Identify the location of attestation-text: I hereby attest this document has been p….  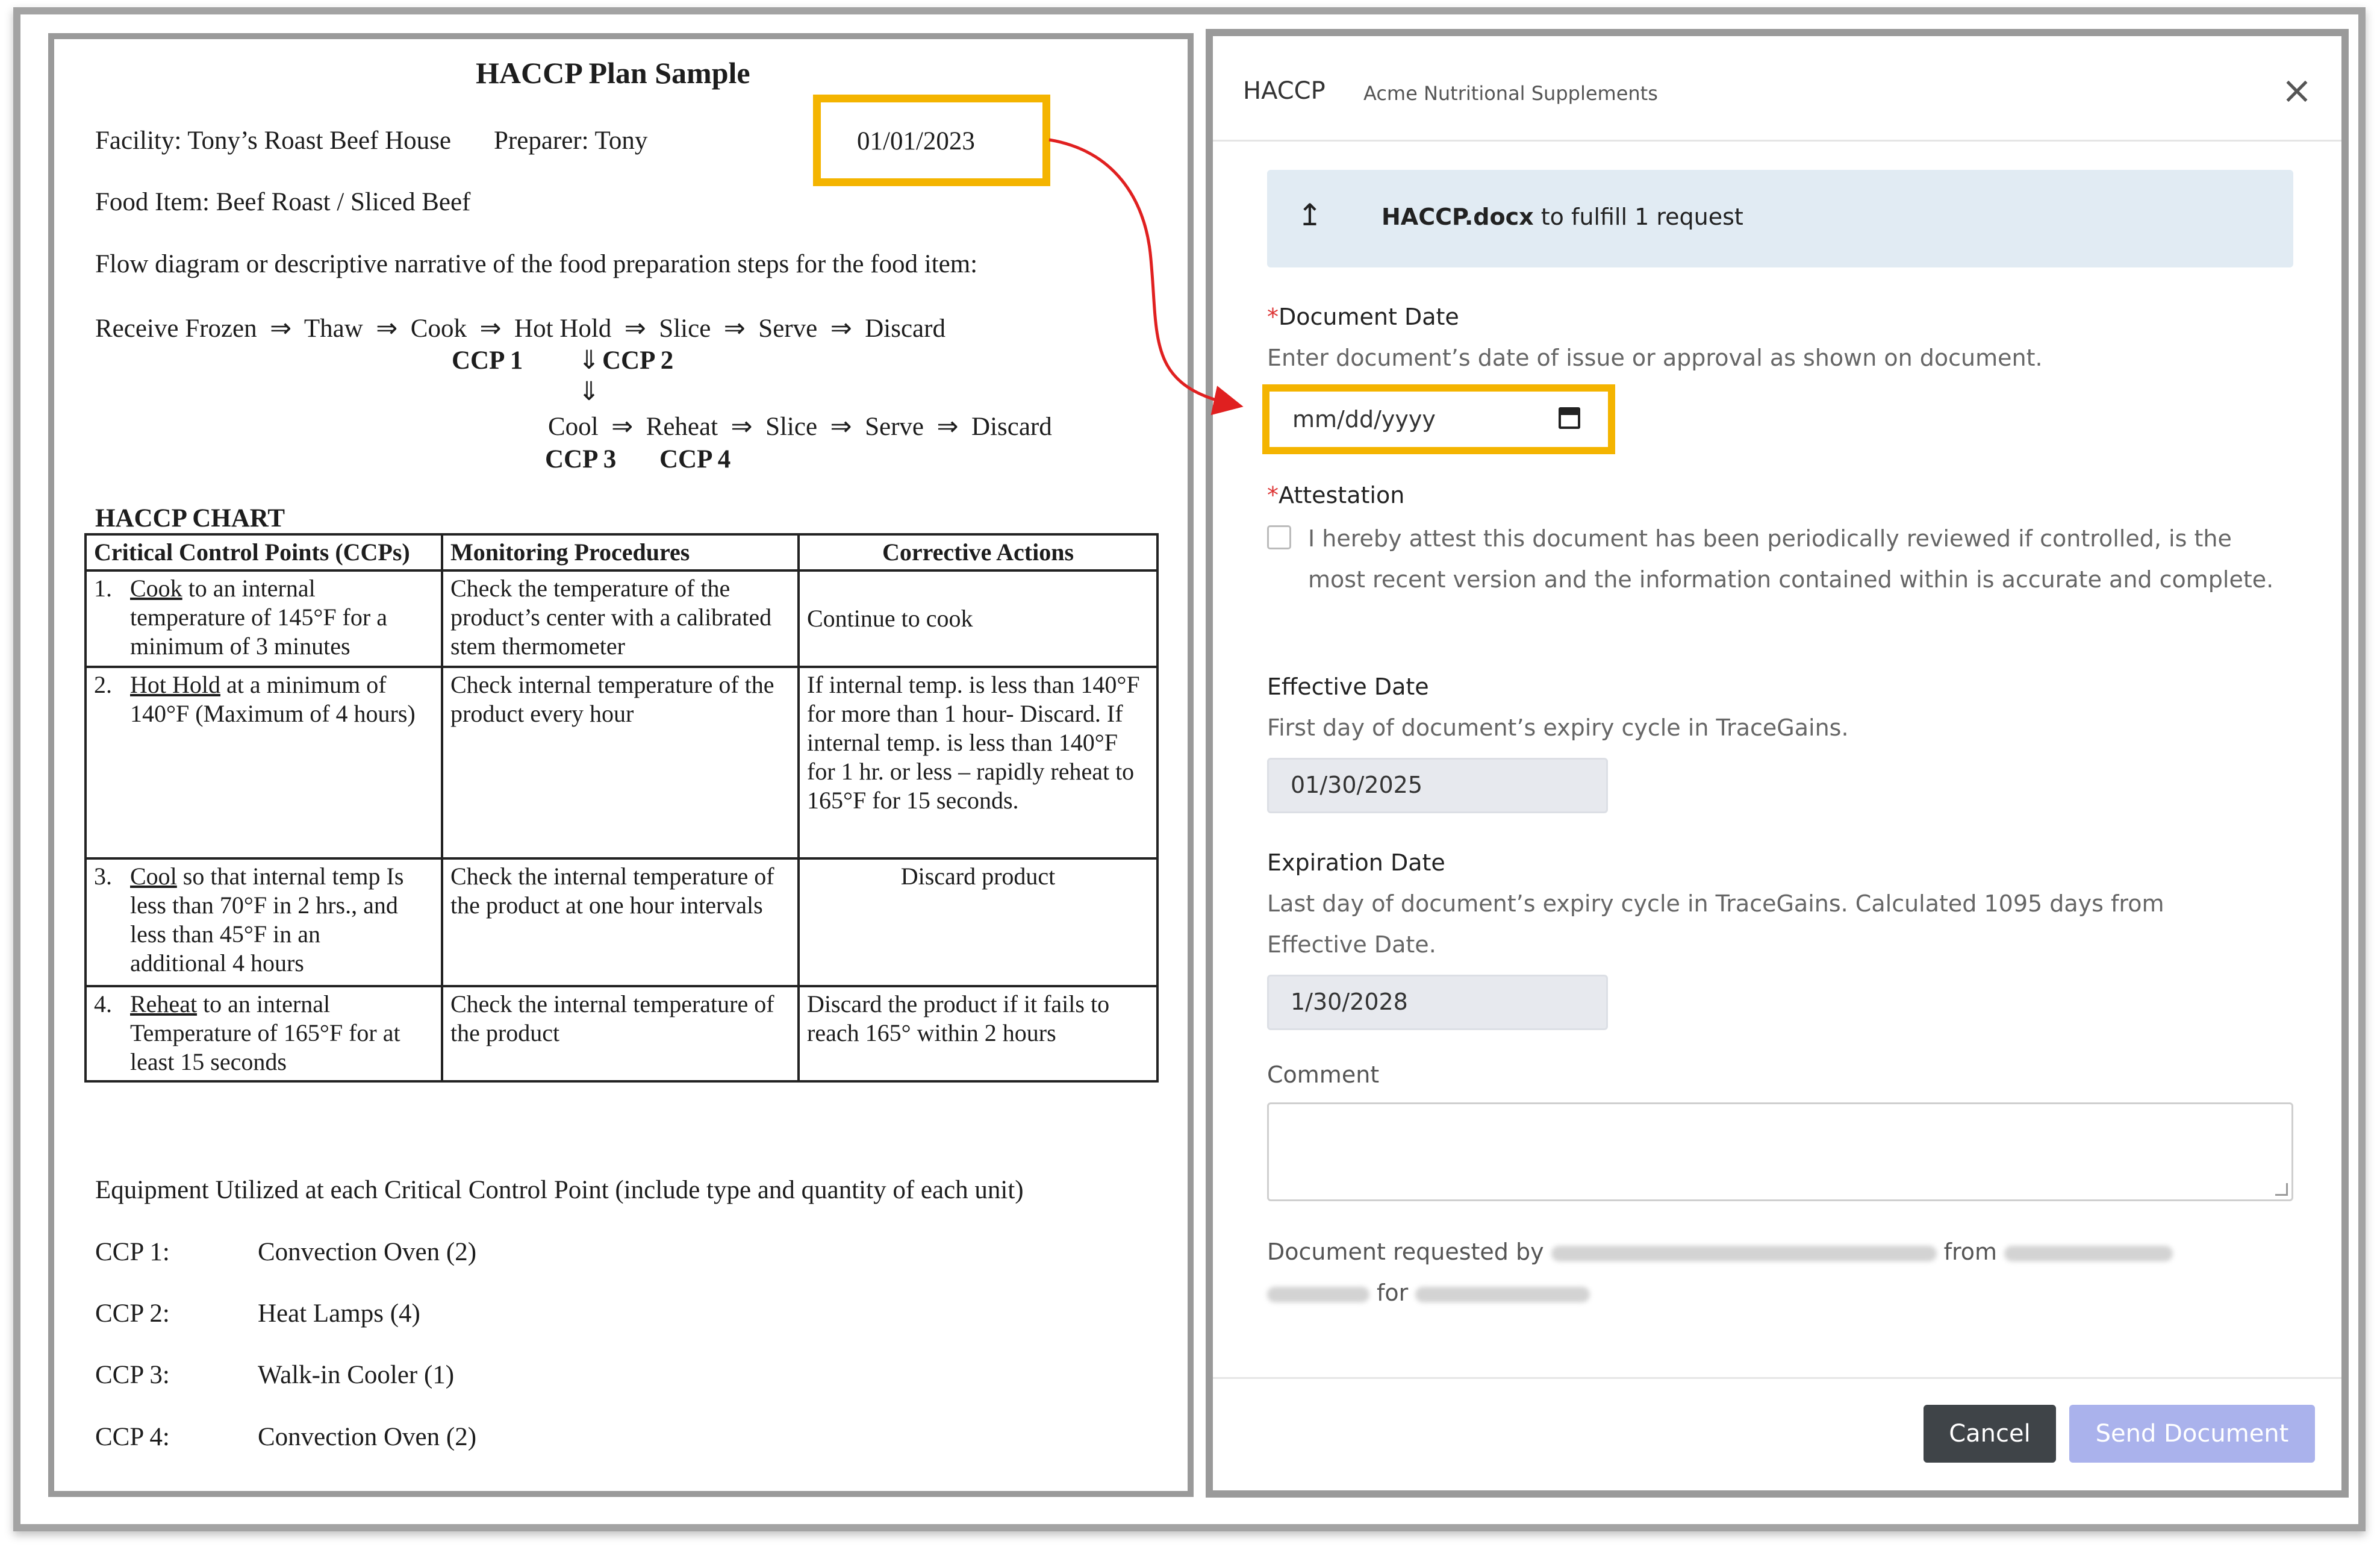
(1791, 559).